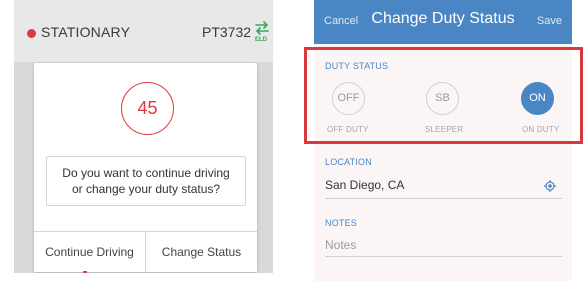 The image size is (586, 281). I want to click on dialog-actions: Continue Driving Change Status, so click(145, 251).